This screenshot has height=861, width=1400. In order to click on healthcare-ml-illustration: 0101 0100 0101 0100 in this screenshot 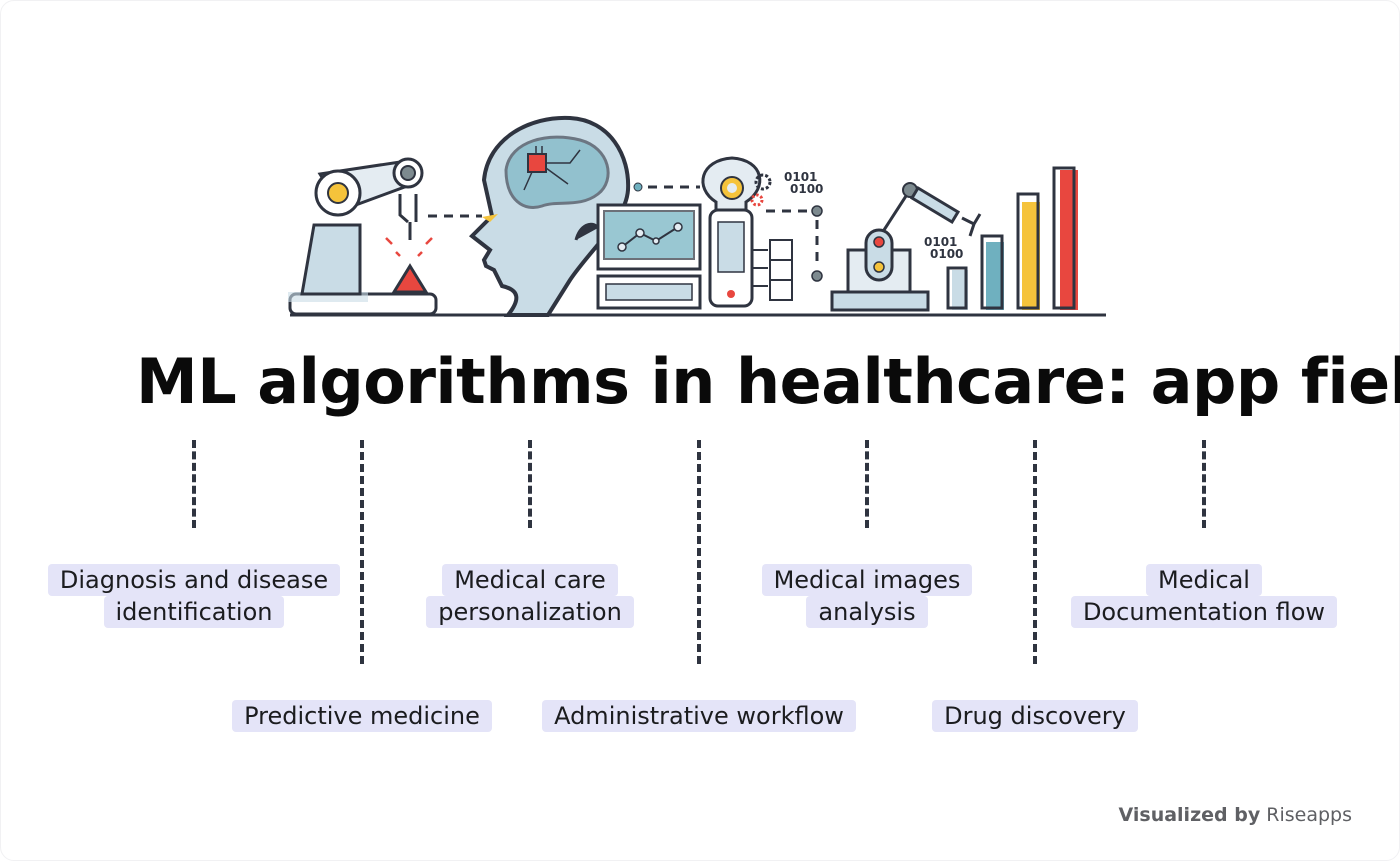, I will do `click(697, 216)`.